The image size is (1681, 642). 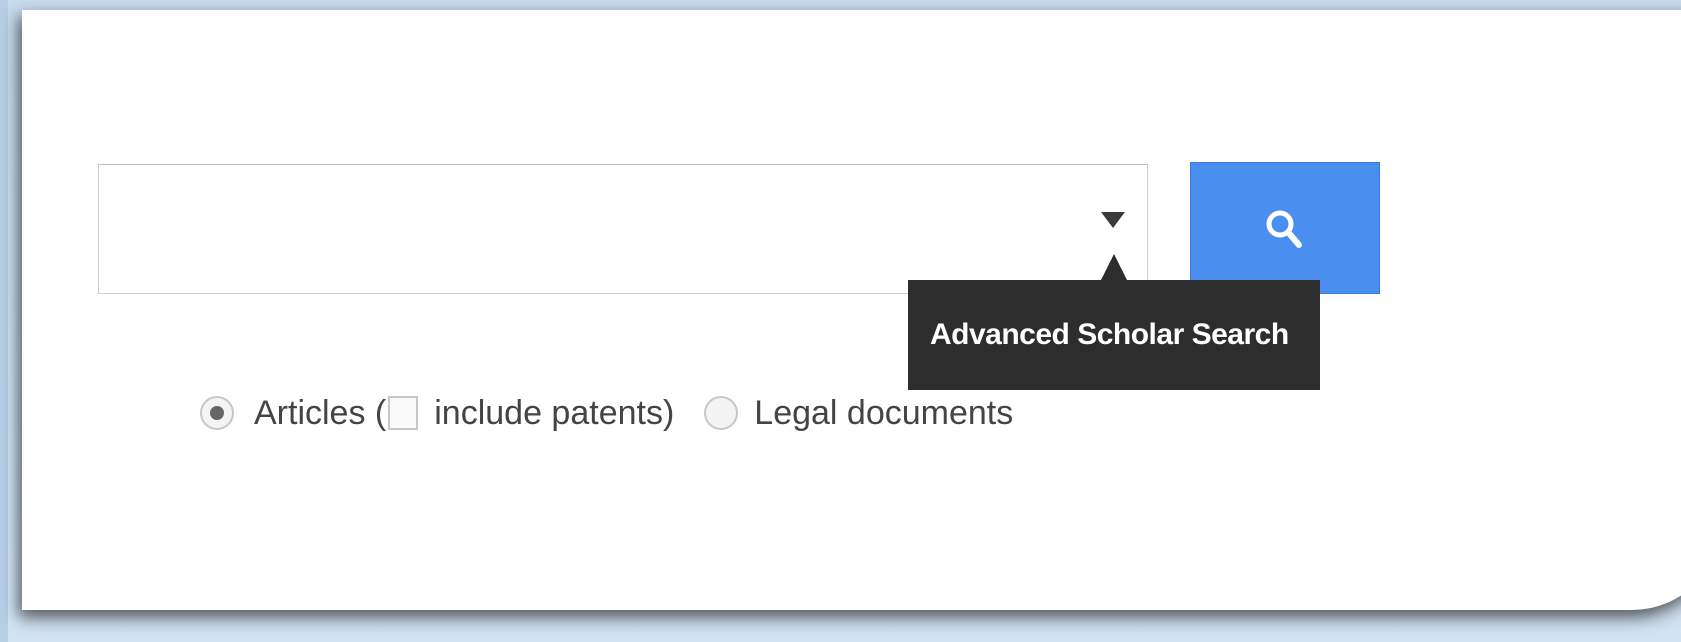 I want to click on magnifier-icon, so click(x=1284, y=229).